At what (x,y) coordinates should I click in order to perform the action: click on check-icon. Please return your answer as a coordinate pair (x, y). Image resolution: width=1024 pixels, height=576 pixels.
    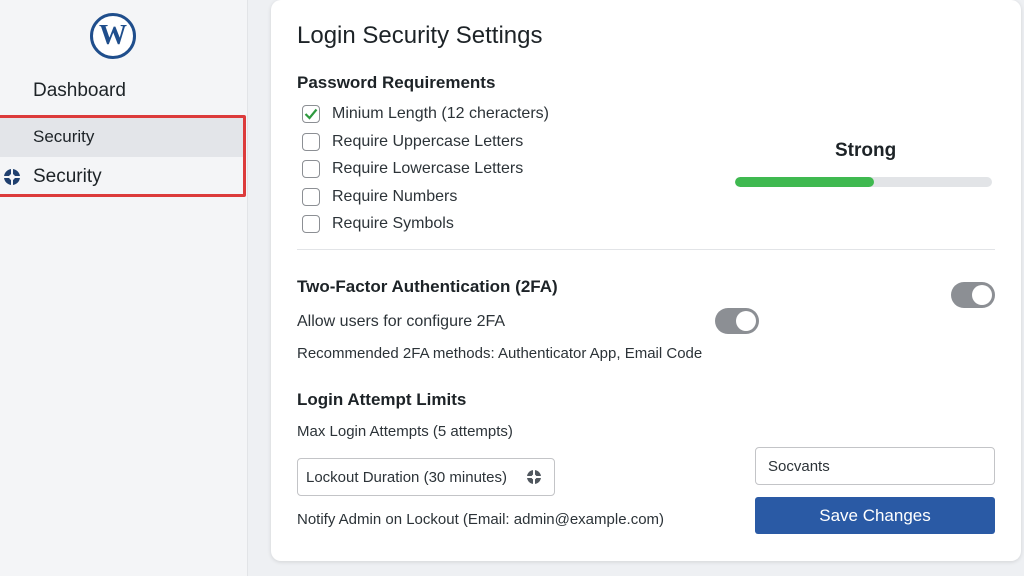
    Looking at the image, I should click on (311, 114).